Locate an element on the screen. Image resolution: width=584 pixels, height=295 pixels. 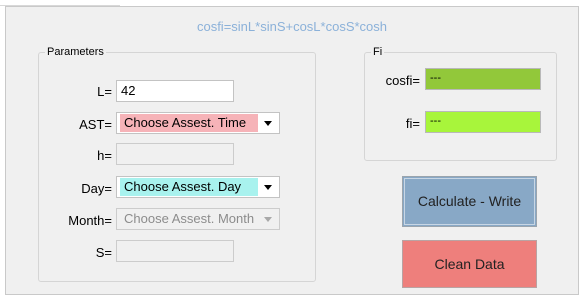
month-selected-value: Choose Assest. Month is located at coordinates (189, 218).